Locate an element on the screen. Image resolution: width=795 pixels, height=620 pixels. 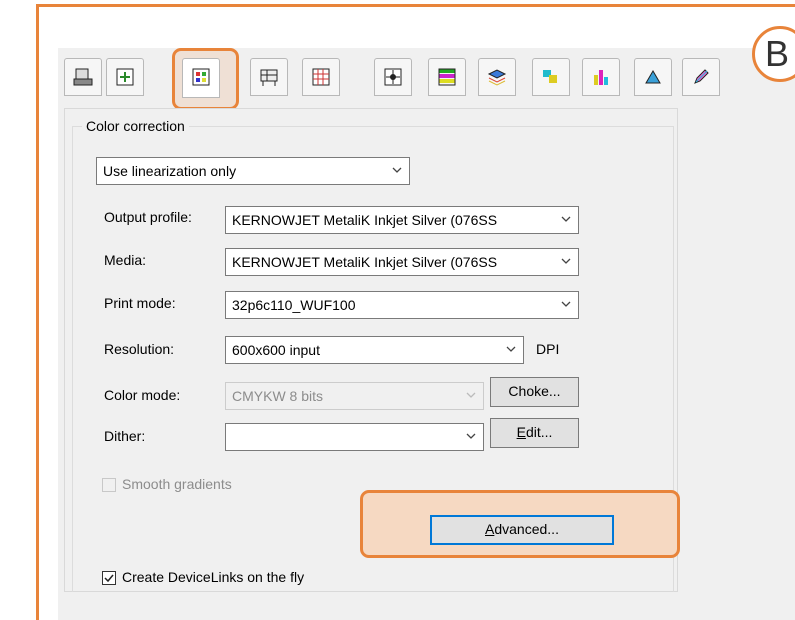
create-devicelinks-checkbox is located at coordinates (109, 578).